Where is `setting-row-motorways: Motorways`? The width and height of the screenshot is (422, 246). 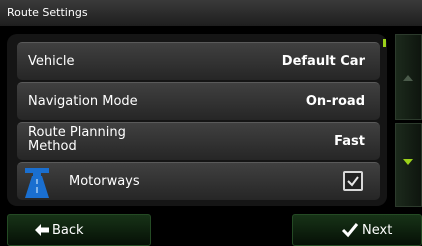 setting-row-motorways: Motorways is located at coordinates (198, 181).